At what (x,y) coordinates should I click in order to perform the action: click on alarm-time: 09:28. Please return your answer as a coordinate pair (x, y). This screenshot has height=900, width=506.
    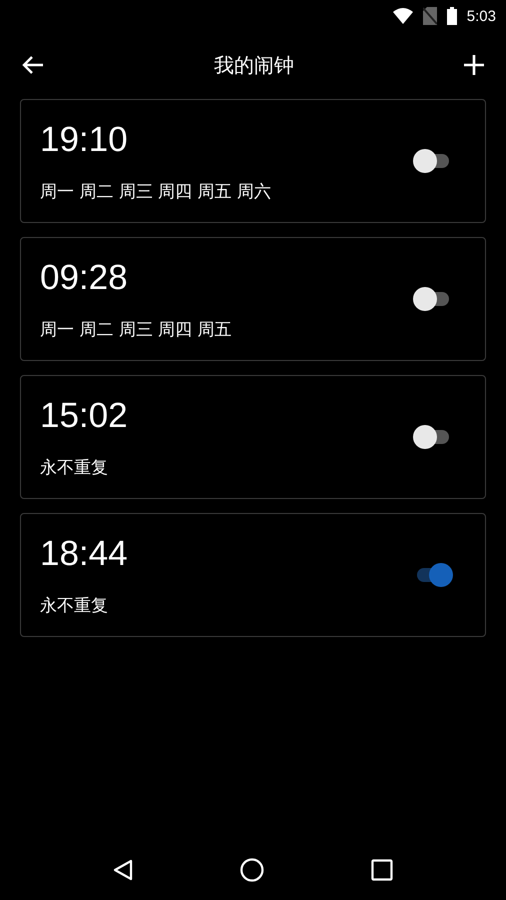
    Looking at the image, I should click on (84, 278).